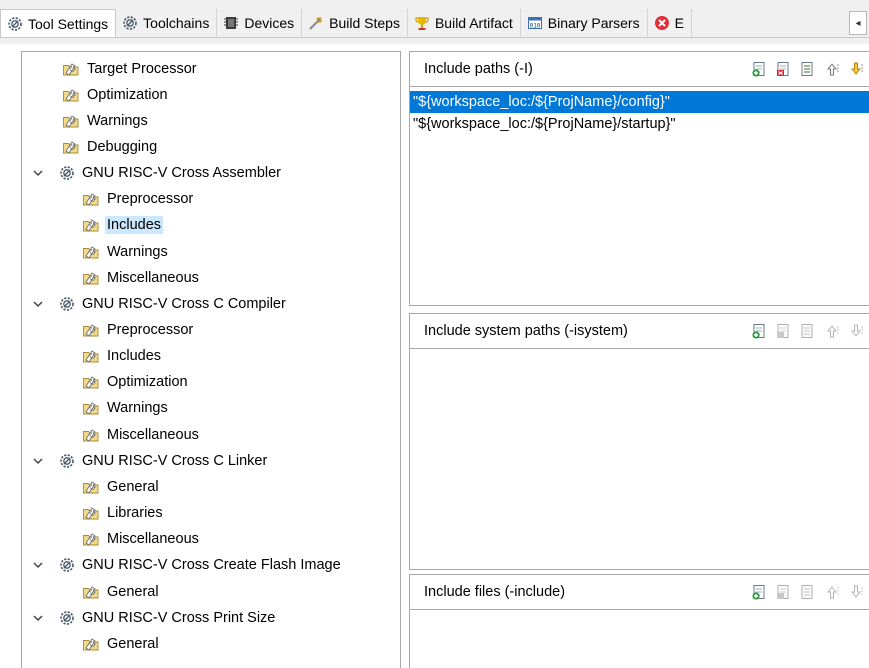 The height and width of the screenshot is (668, 869). I want to click on tree-item: Target Processor, so click(130, 68).